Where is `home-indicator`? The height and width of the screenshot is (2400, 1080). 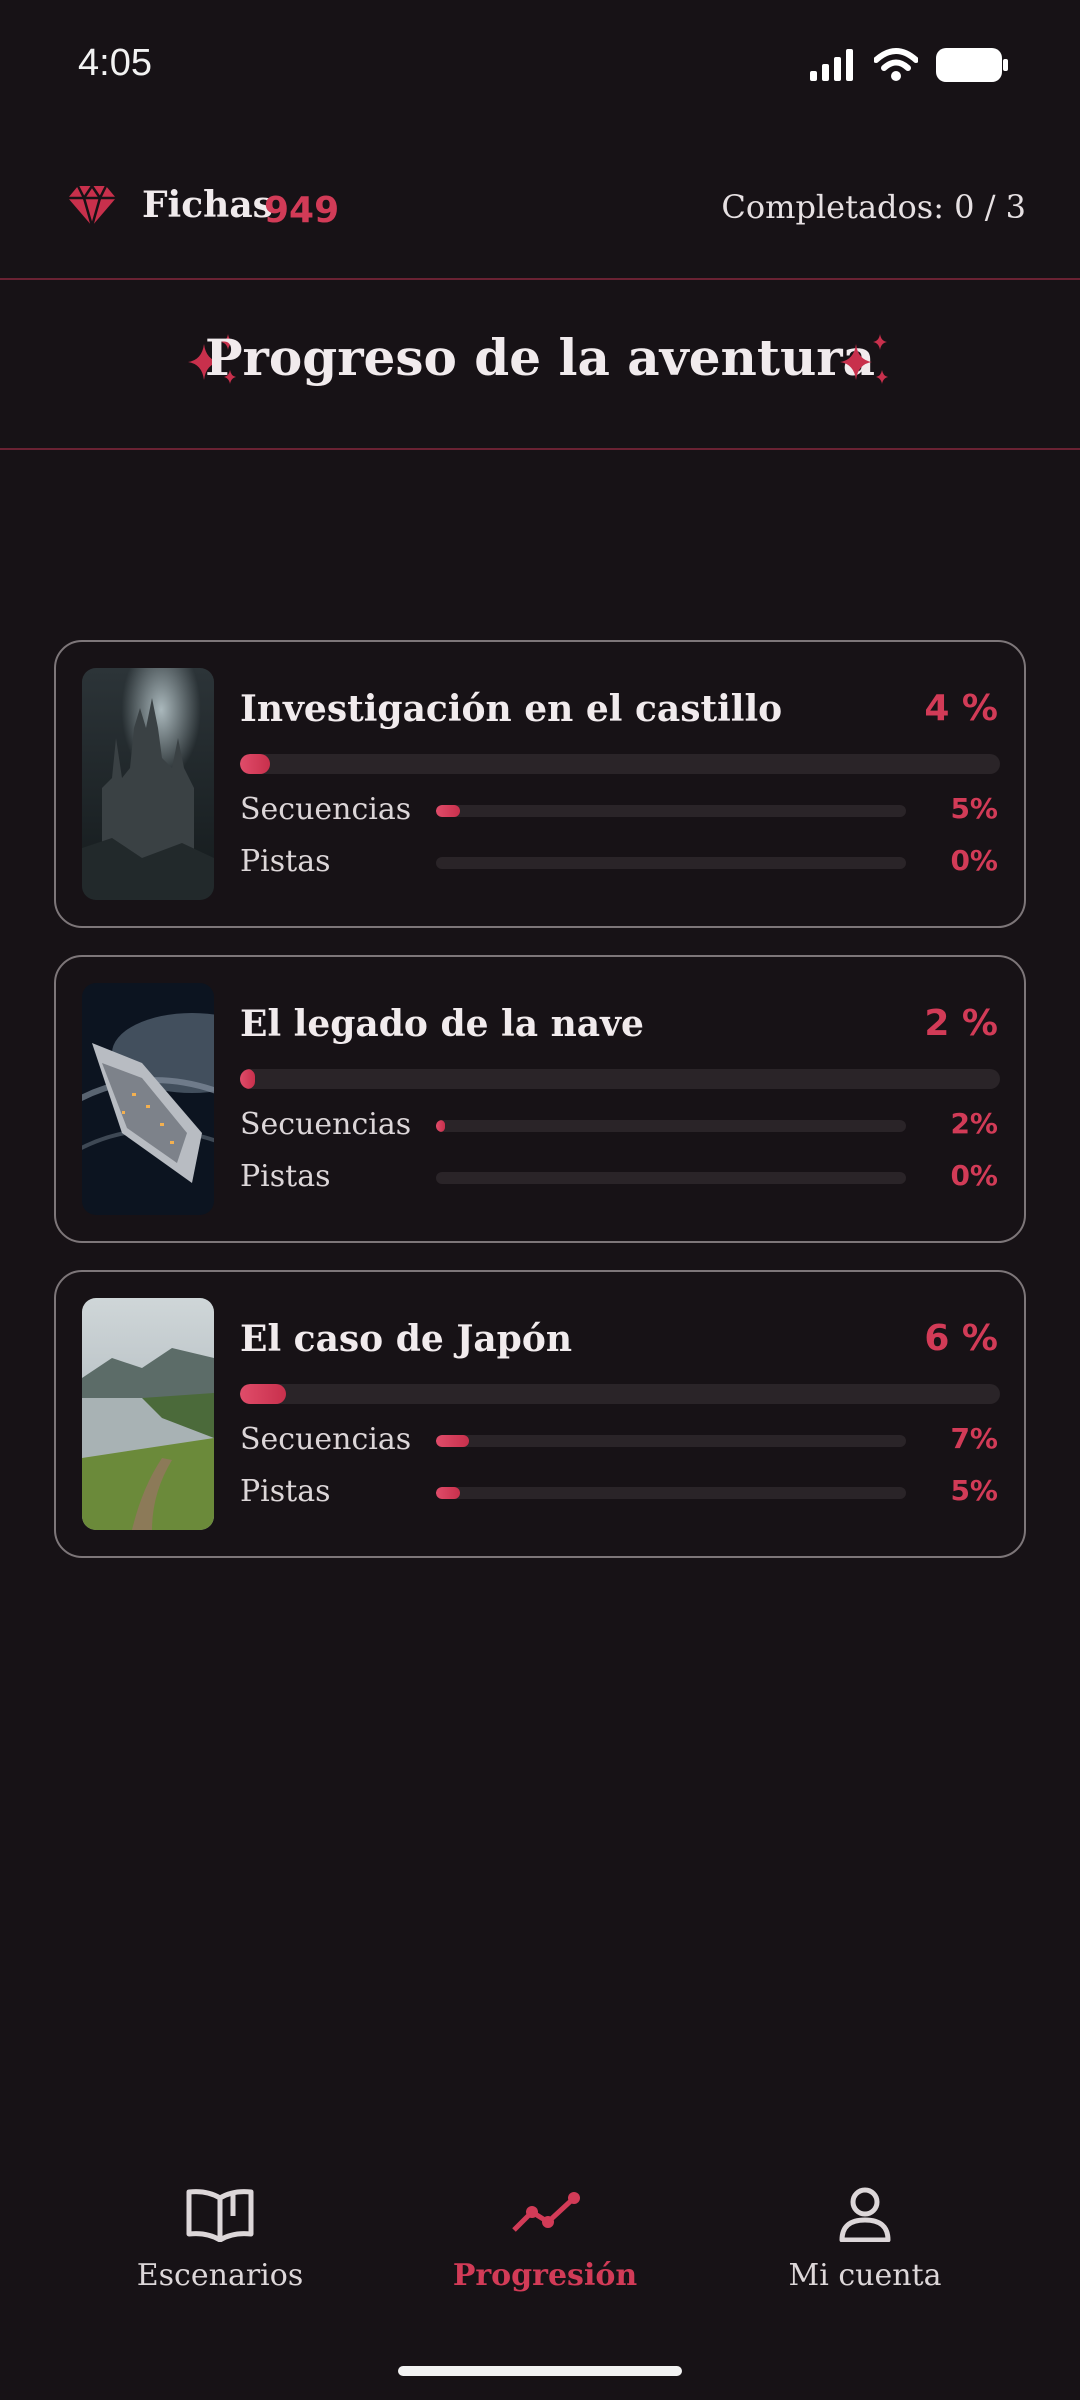
home-indicator is located at coordinates (540, 2371).